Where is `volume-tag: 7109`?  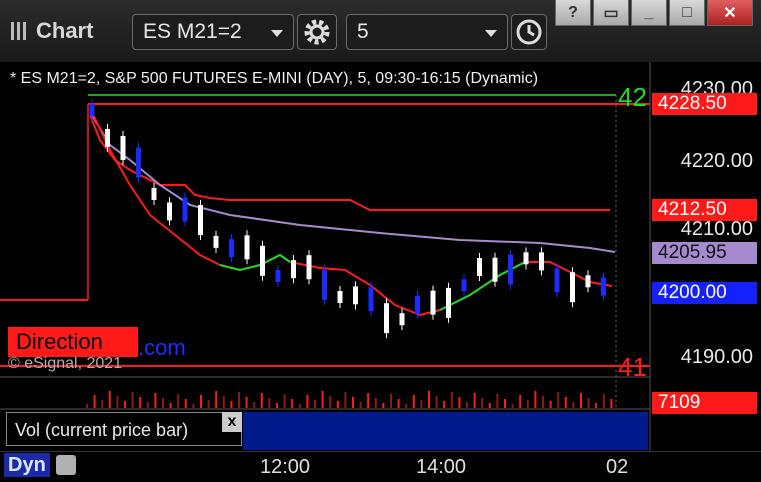 volume-tag: 7109 is located at coordinates (704, 403).